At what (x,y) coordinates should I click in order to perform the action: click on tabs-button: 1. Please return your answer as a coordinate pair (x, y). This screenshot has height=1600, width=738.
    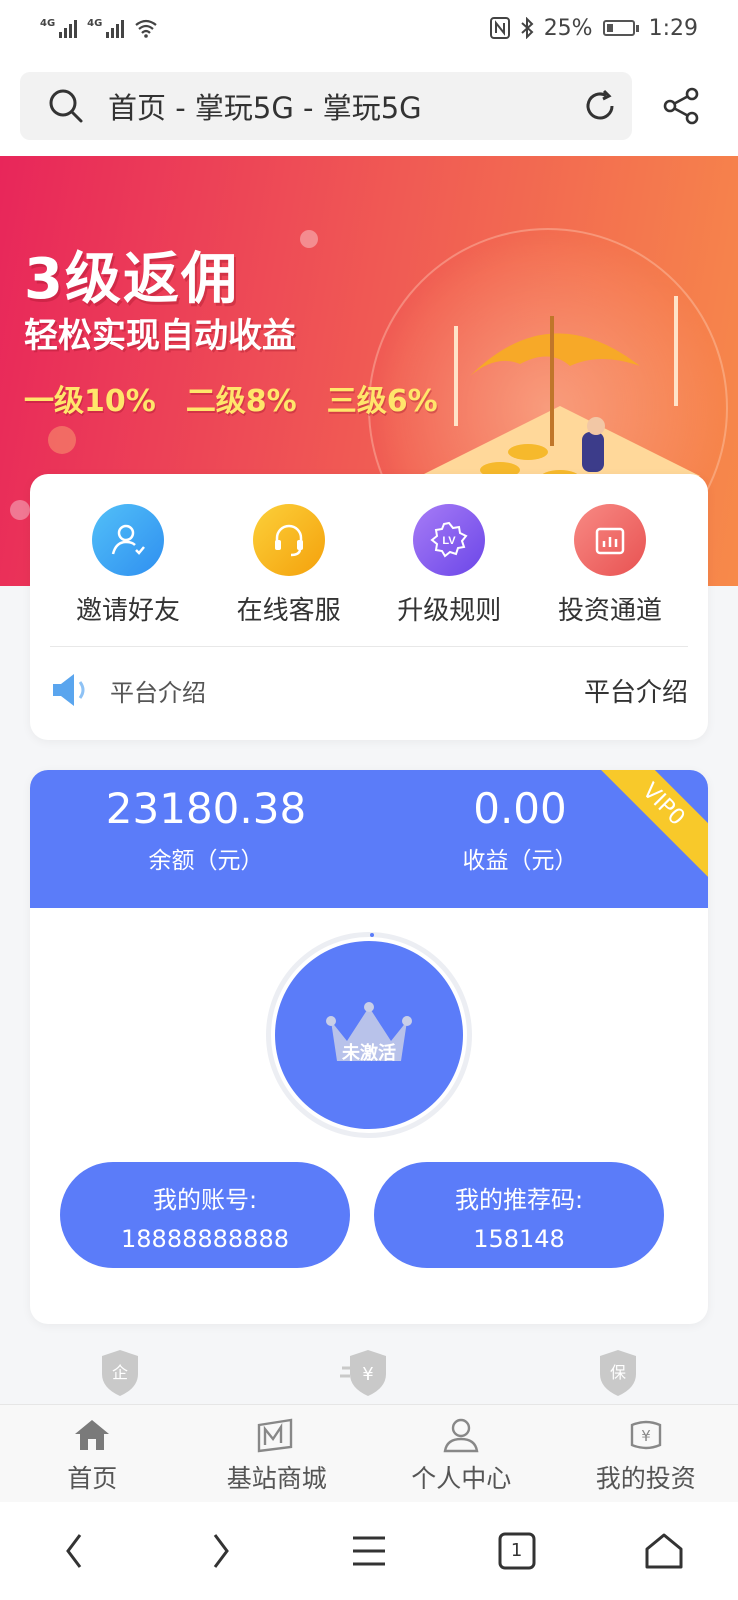
    Looking at the image, I should click on (517, 1551).